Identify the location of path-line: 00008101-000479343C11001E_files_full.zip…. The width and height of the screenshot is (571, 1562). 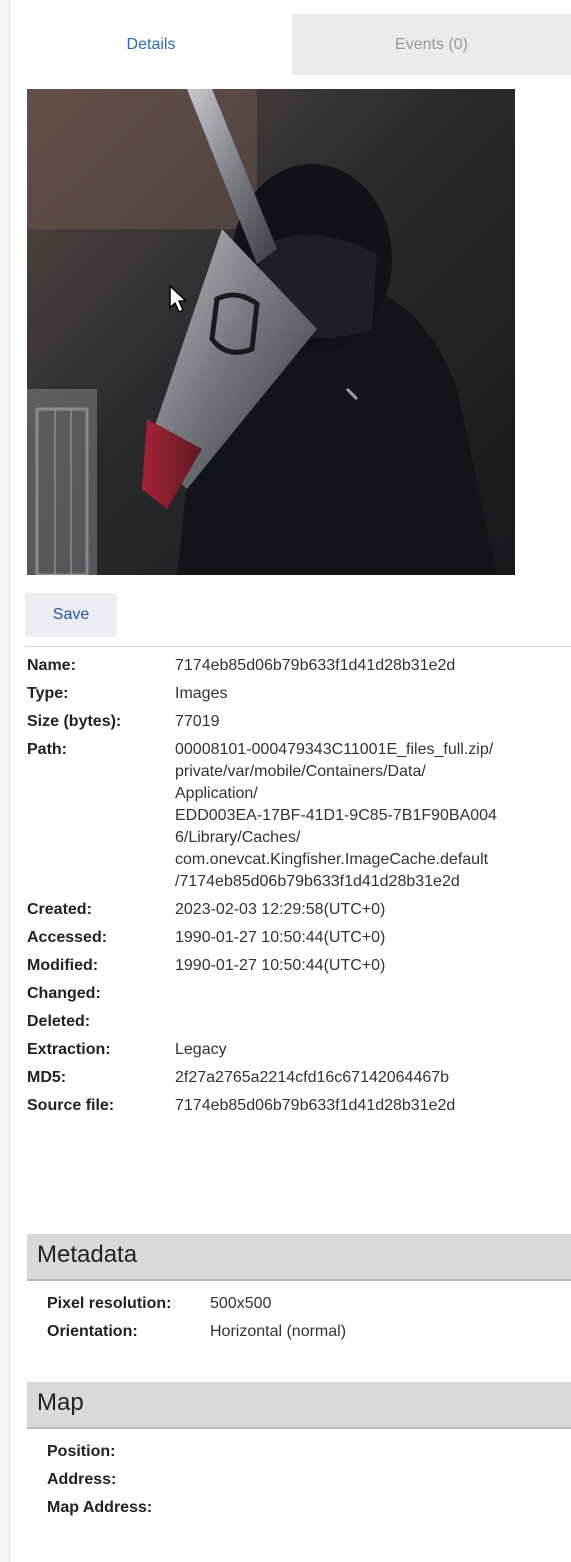
(334, 749).